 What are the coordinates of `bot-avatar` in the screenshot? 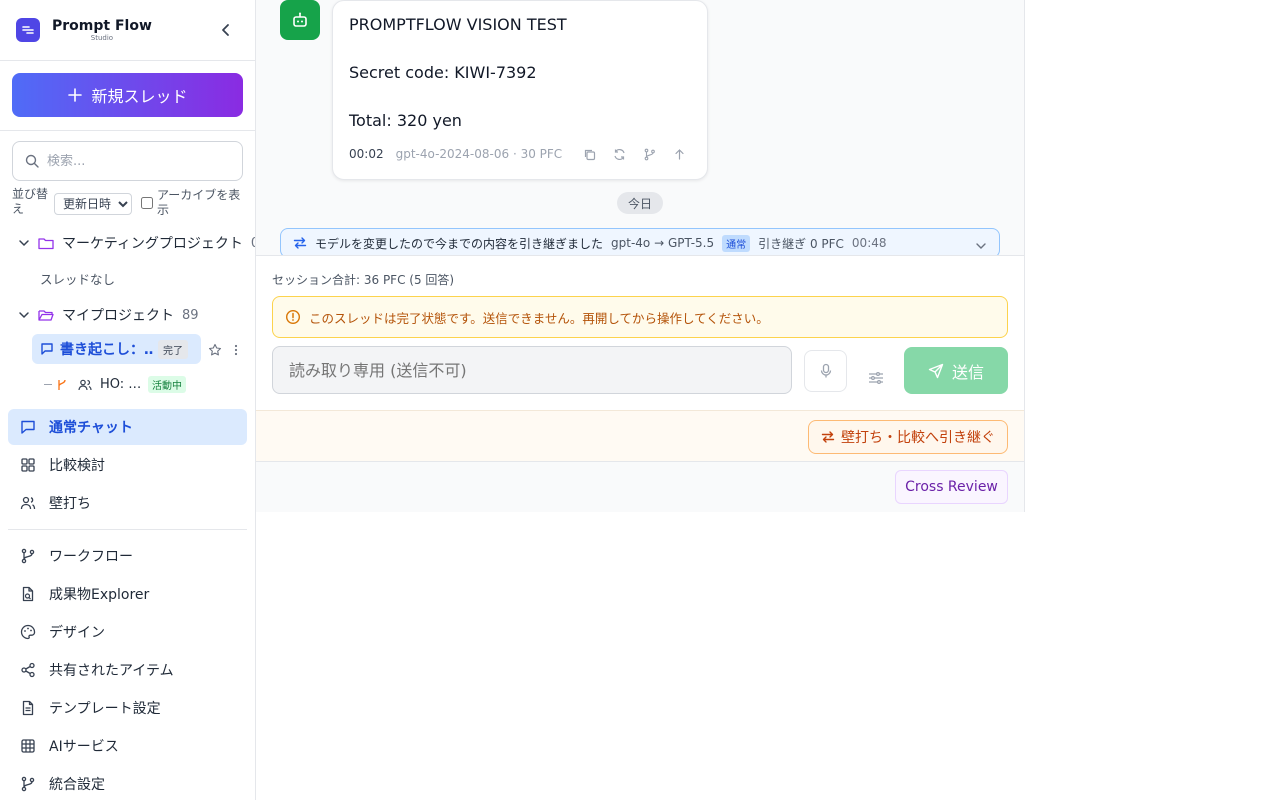 It's located at (300, 20).